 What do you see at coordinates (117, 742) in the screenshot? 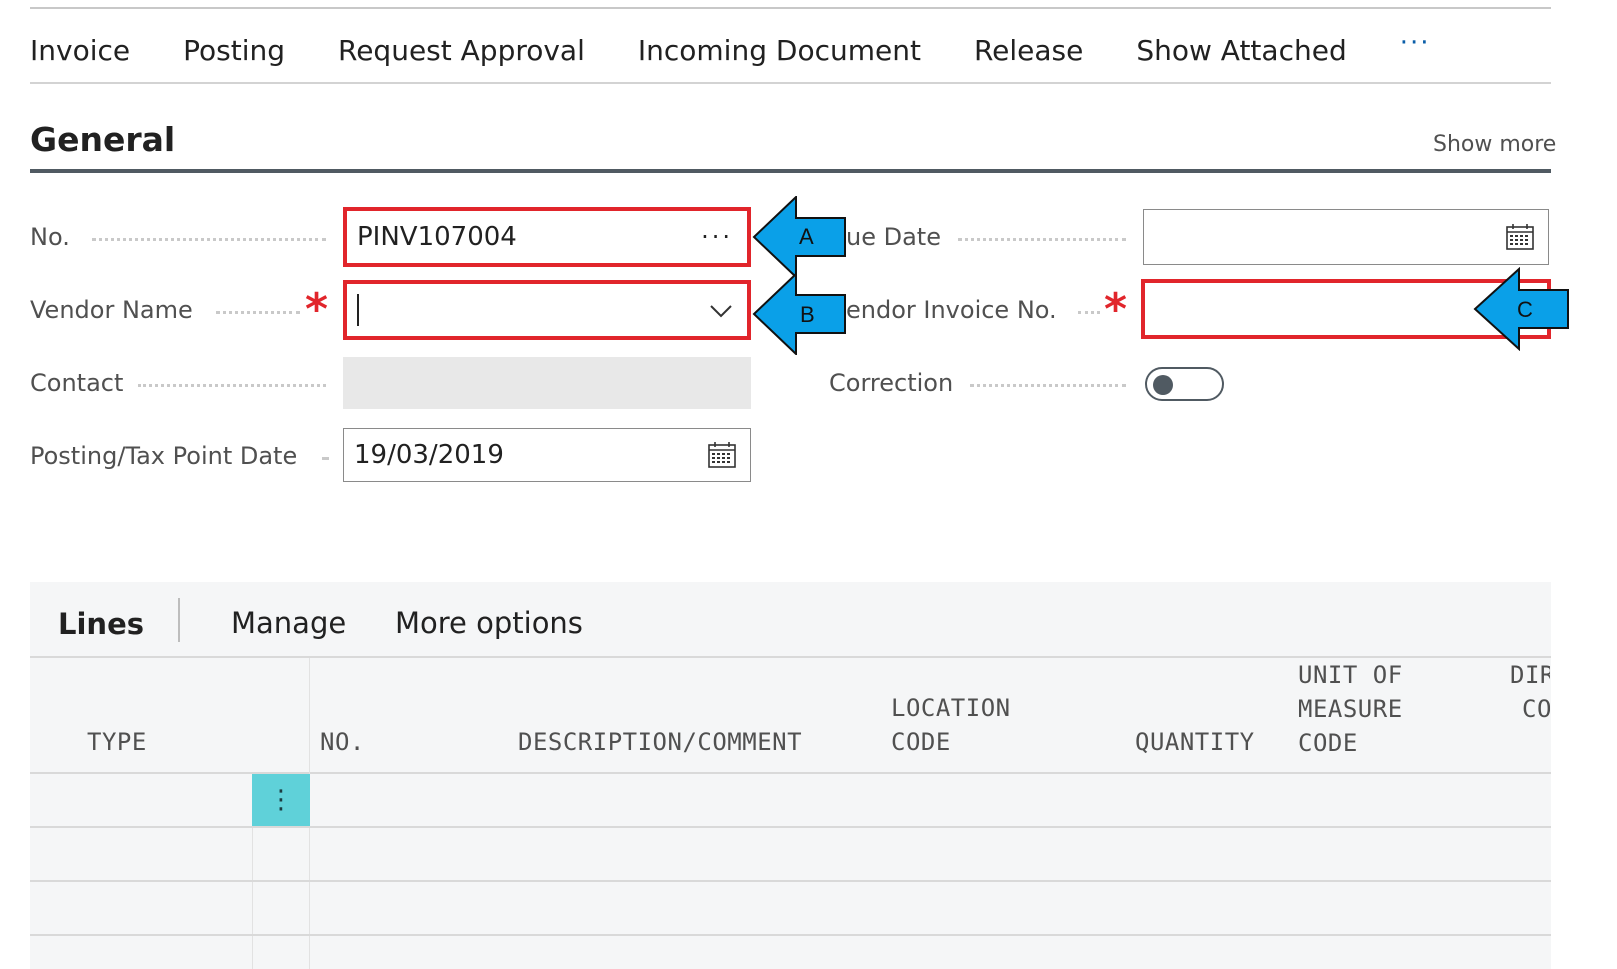
I see `col-header-type: TYPE` at bounding box center [117, 742].